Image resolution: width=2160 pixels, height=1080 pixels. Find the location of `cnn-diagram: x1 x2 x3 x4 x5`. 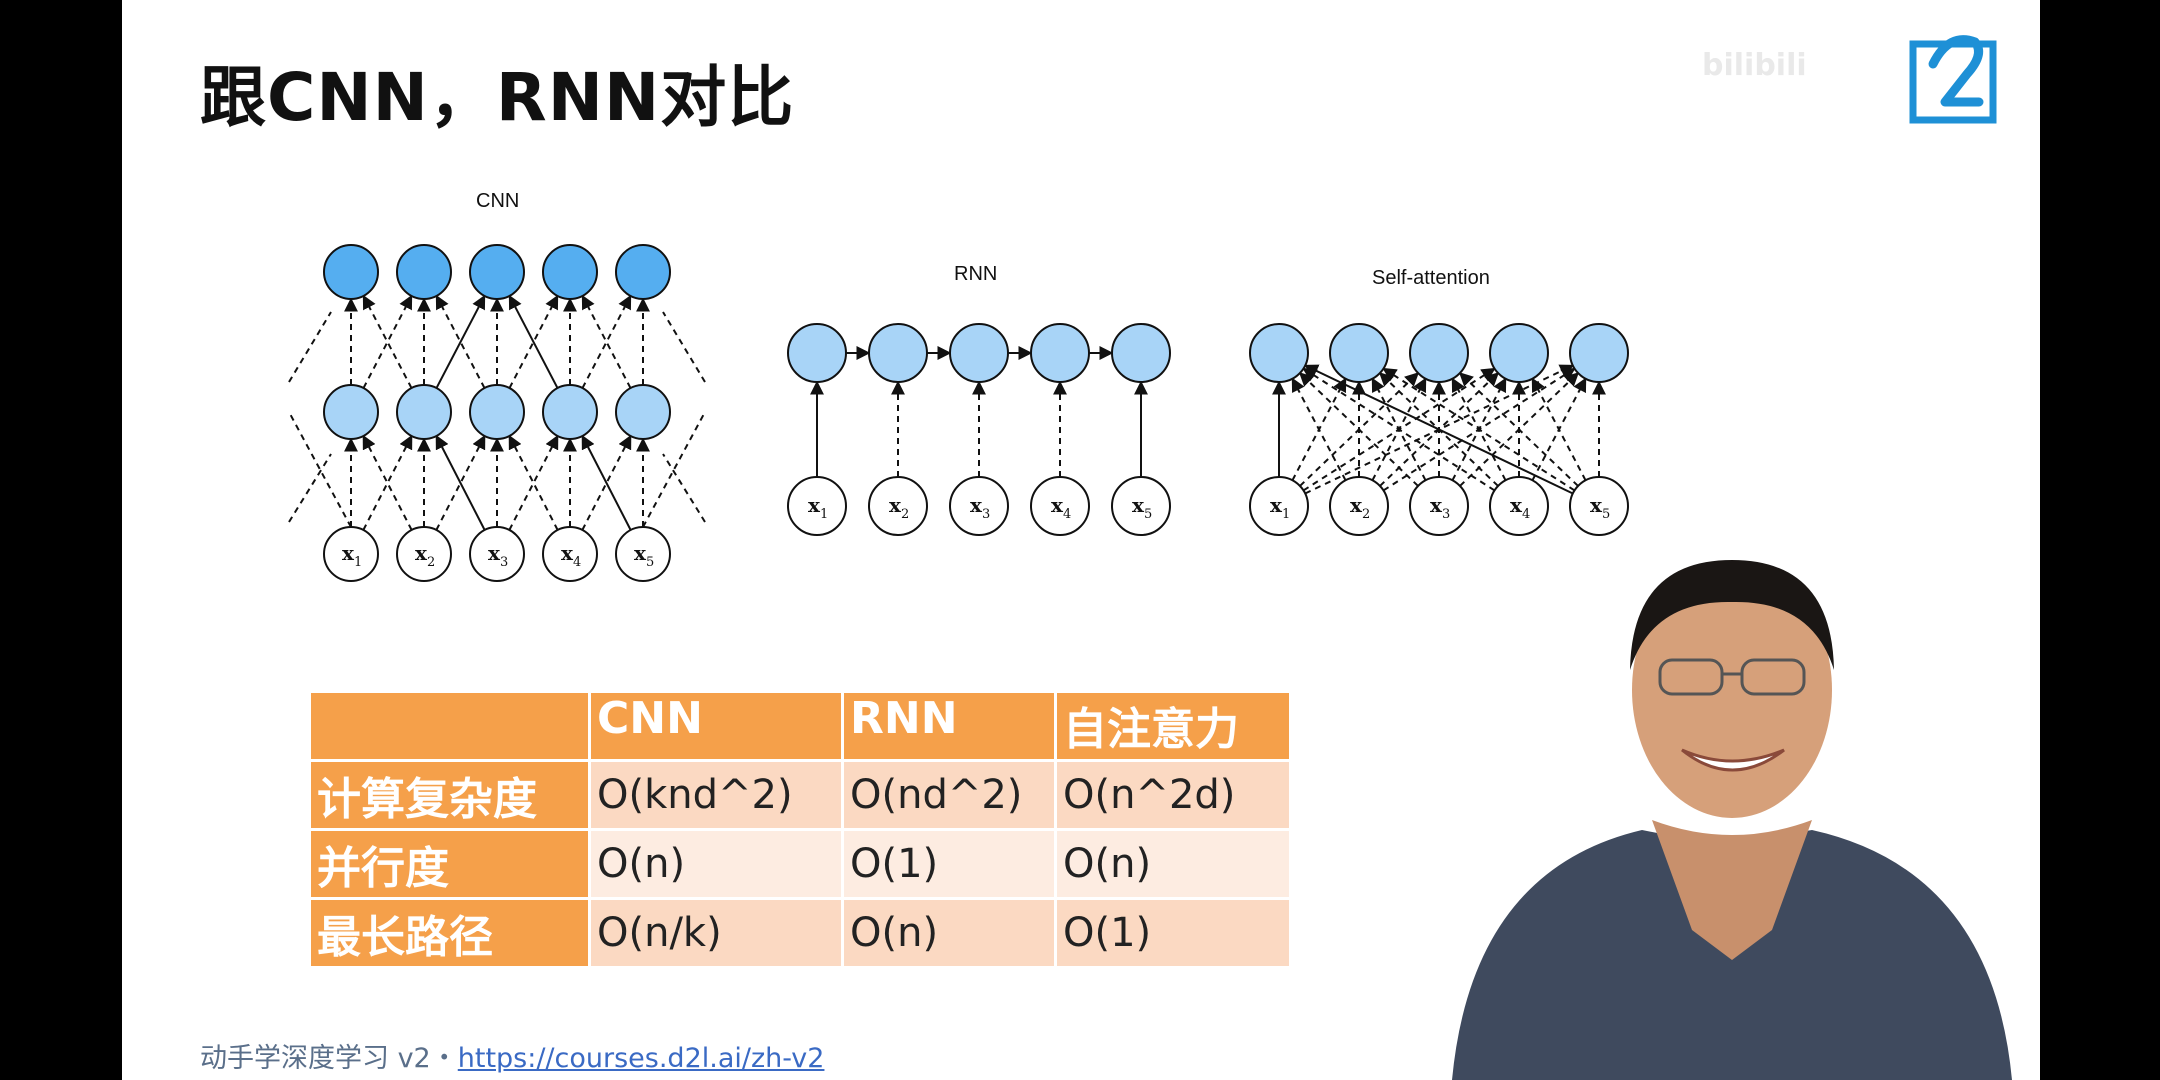

cnn-diagram: x1 x2 x3 x4 x5 is located at coordinates (497, 413).